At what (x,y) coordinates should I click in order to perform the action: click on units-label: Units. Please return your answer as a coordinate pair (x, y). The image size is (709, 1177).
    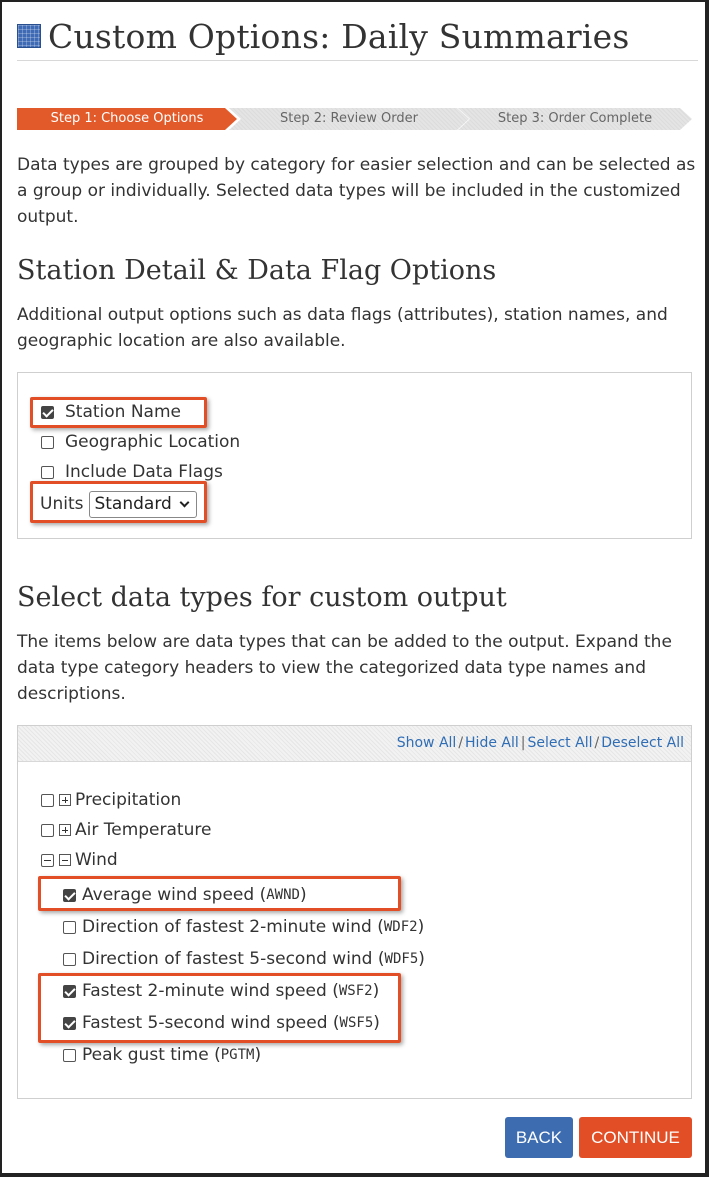
    Looking at the image, I should click on (62, 504).